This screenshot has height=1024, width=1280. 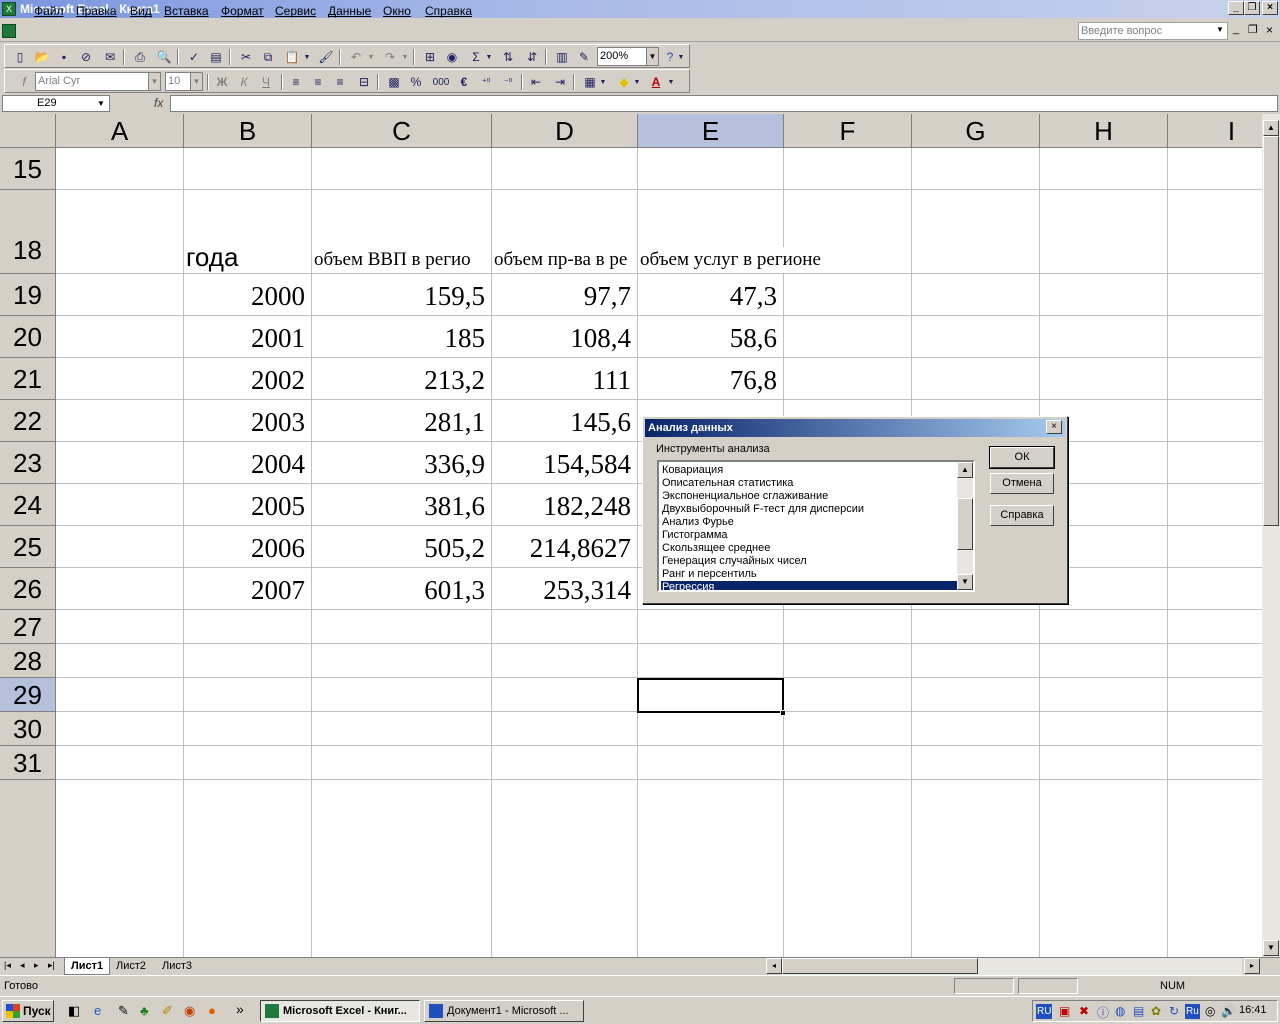 I want to click on cell-d18: объем пр-ва в ре, so click(x=565, y=260).